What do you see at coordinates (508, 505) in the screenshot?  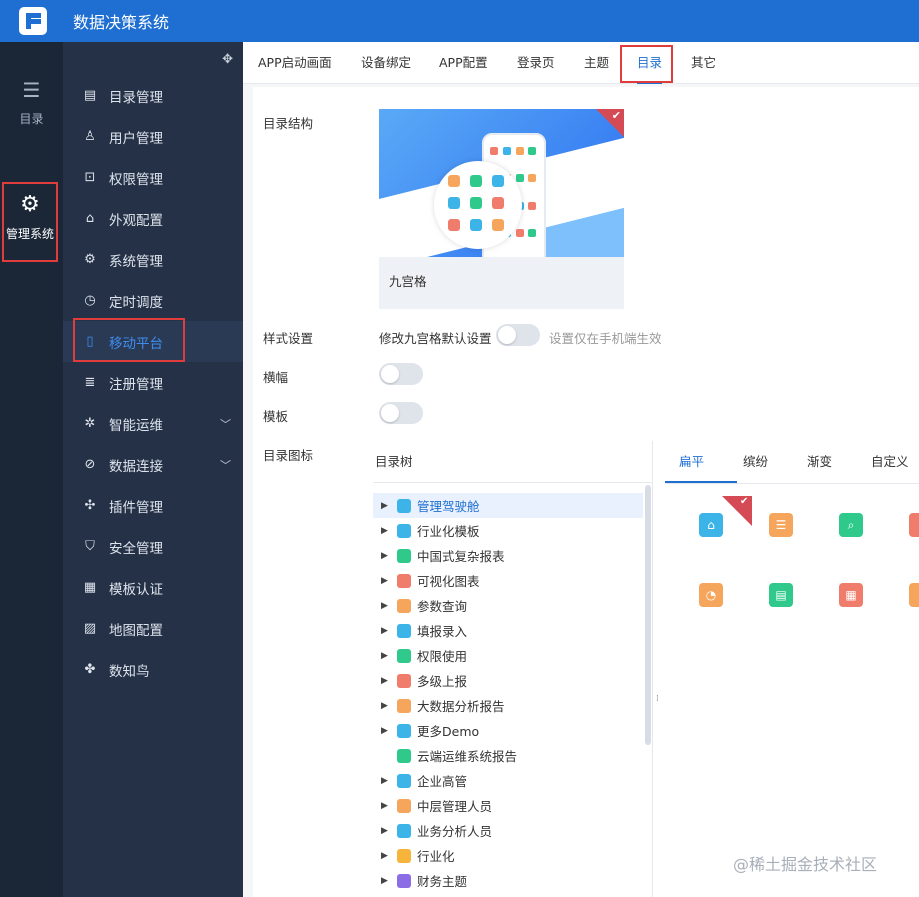 I see `tree-row: ▶ 管理驾驶舱` at bounding box center [508, 505].